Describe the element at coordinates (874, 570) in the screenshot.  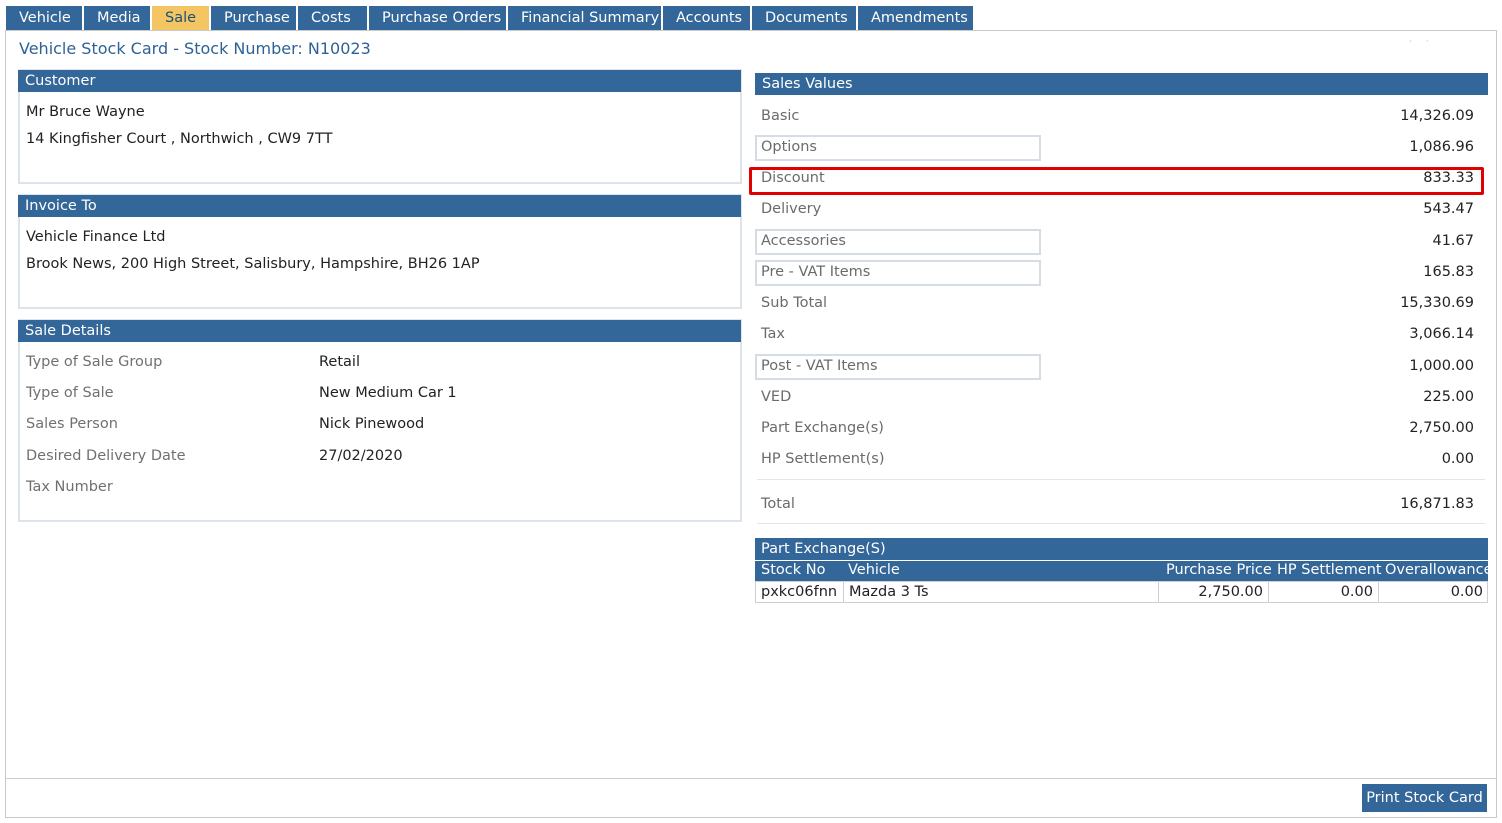
I see `column-header: Vehicle` at that location.